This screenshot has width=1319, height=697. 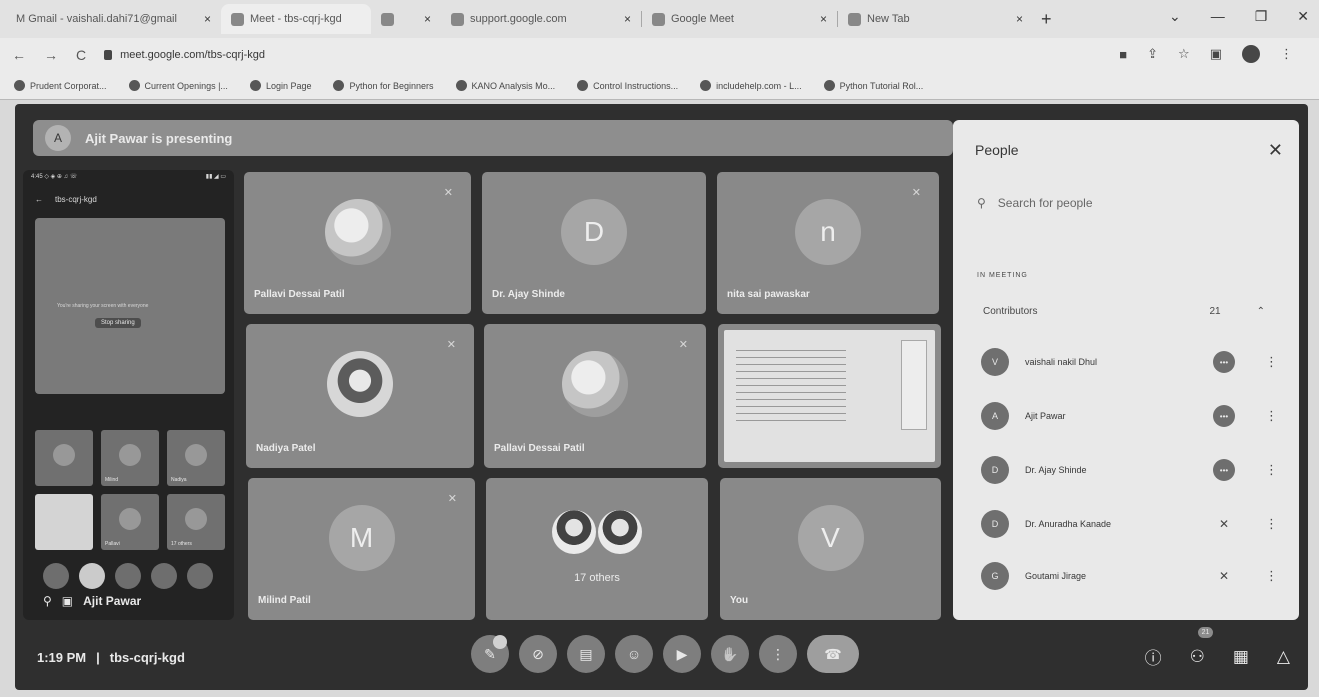 I want to click on mic-button: ✎, so click(x=490, y=654).